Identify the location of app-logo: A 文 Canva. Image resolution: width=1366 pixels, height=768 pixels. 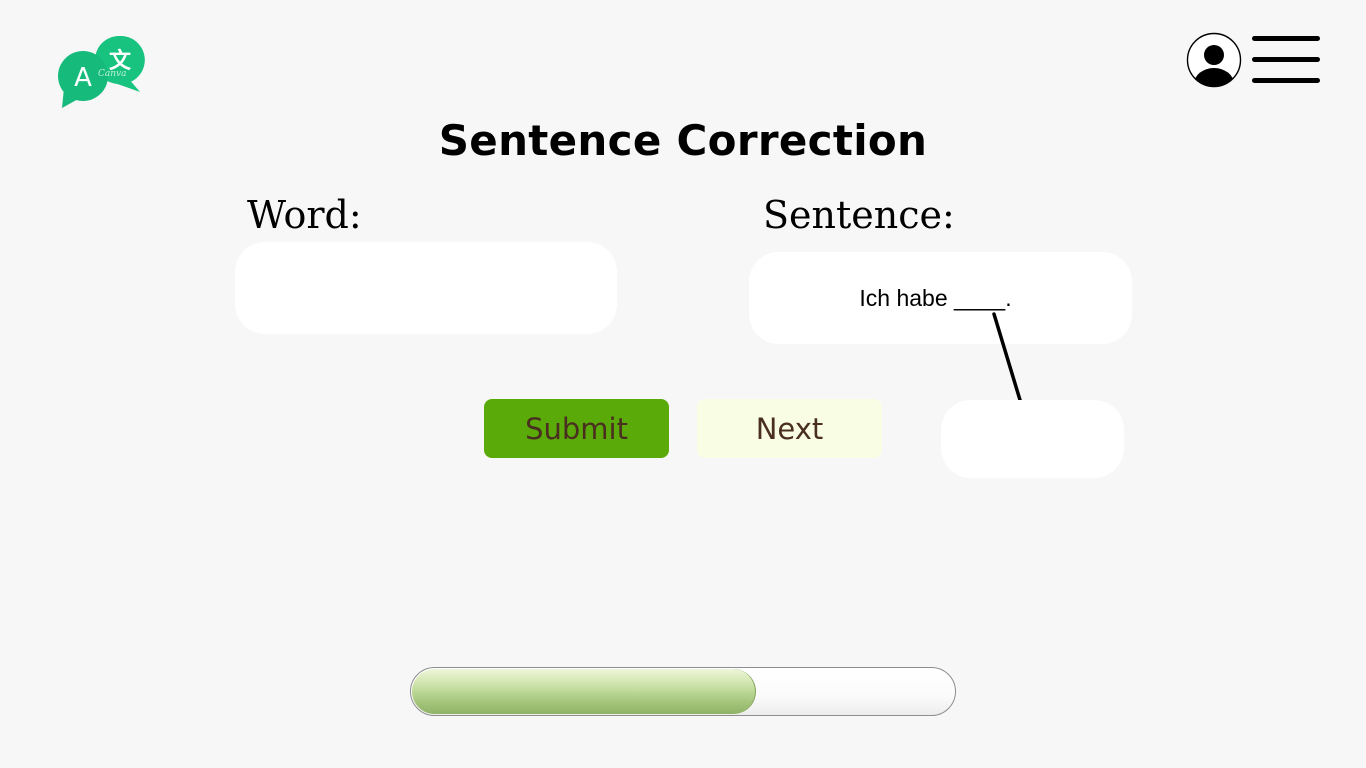
(101, 72).